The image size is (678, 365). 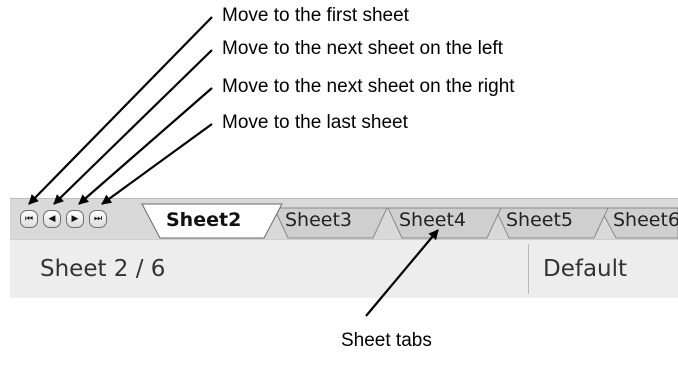 What do you see at coordinates (645, 220) in the screenshot?
I see `tab-sheet6: Sheet6` at bounding box center [645, 220].